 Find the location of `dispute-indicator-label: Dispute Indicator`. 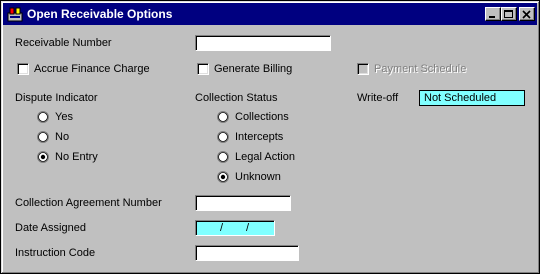

dispute-indicator-label: Dispute Indicator is located at coordinates (56, 98).